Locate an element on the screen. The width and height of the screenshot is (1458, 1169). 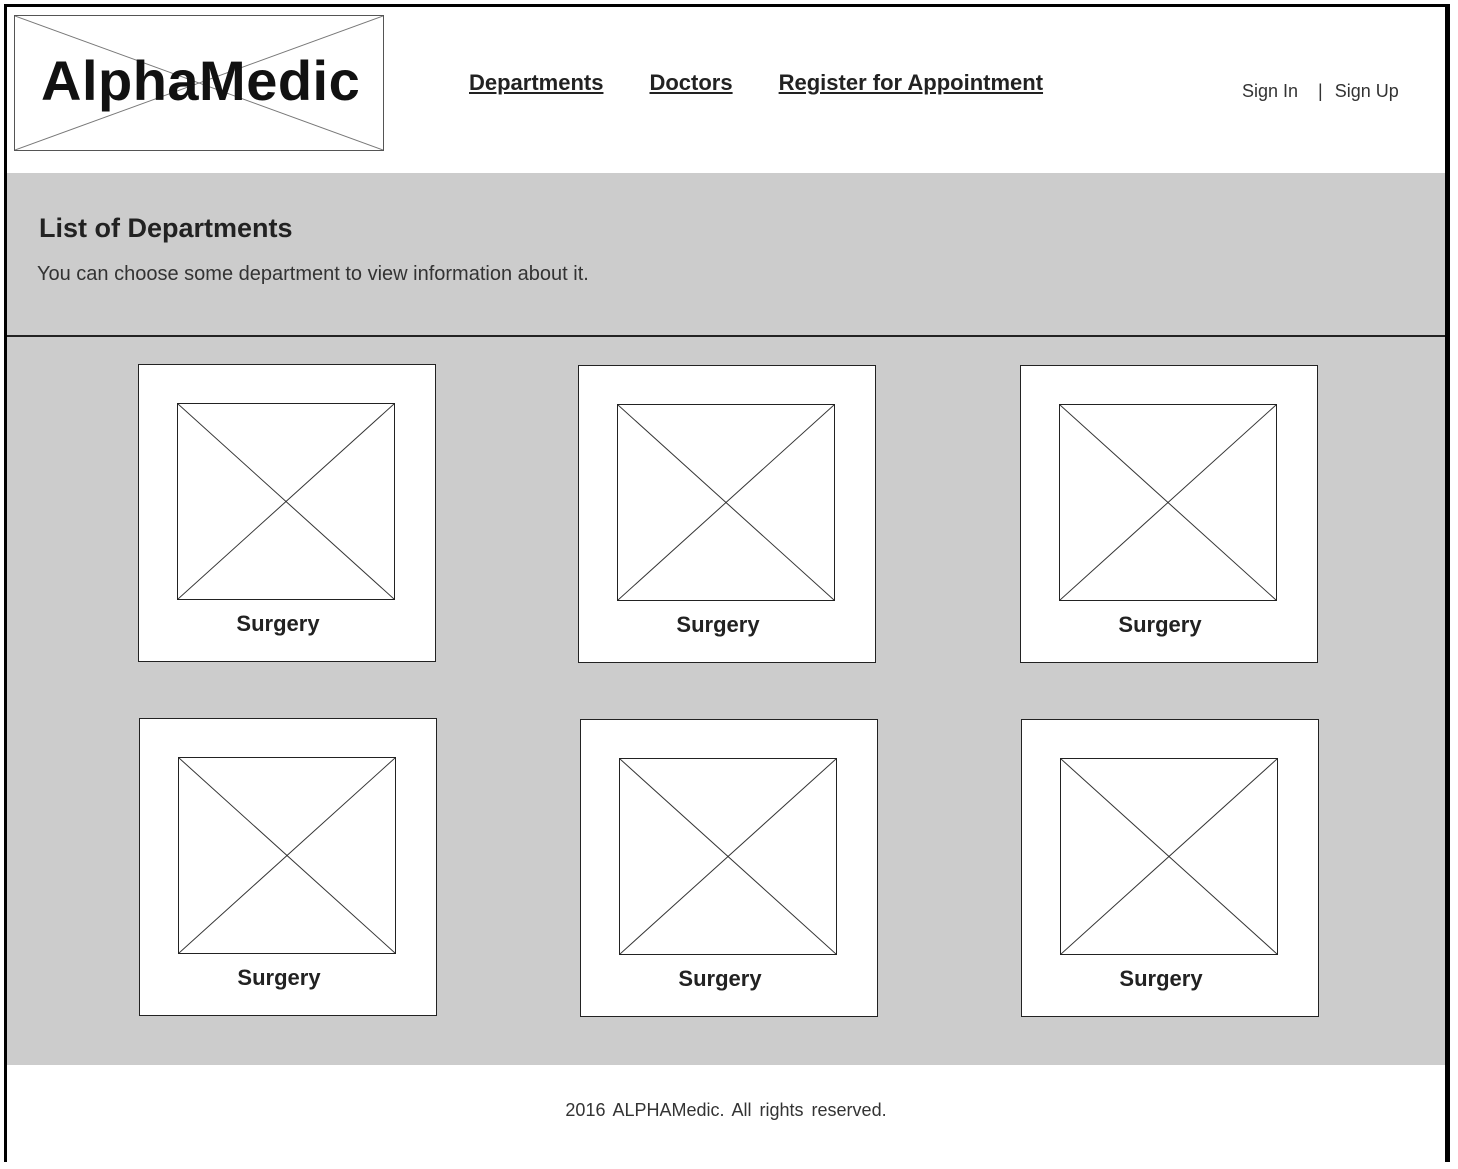
nav-departments-link: Departments is located at coordinates (536, 83).